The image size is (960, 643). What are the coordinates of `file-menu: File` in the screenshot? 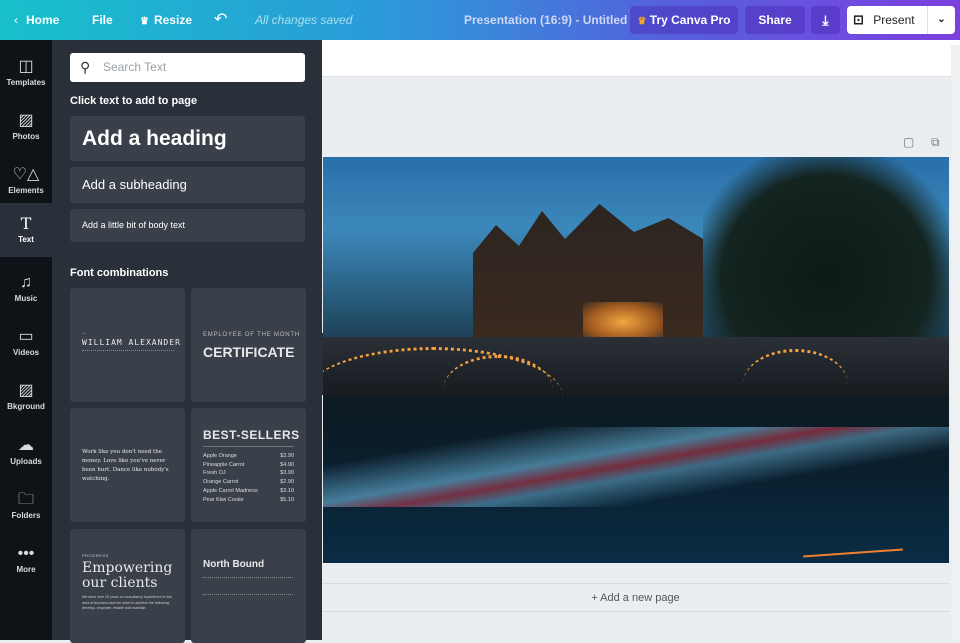 It's located at (102, 20).